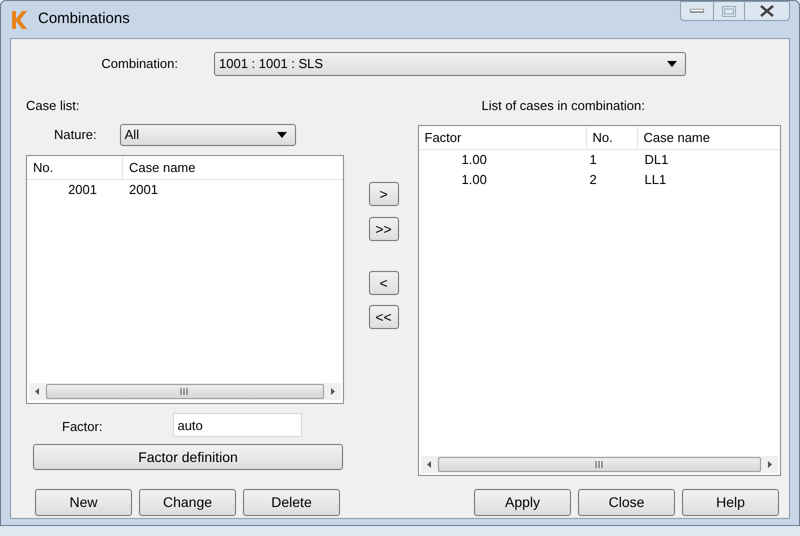 The width and height of the screenshot is (800, 536). I want to click on table-cell-text: 2, so click(594, 180).